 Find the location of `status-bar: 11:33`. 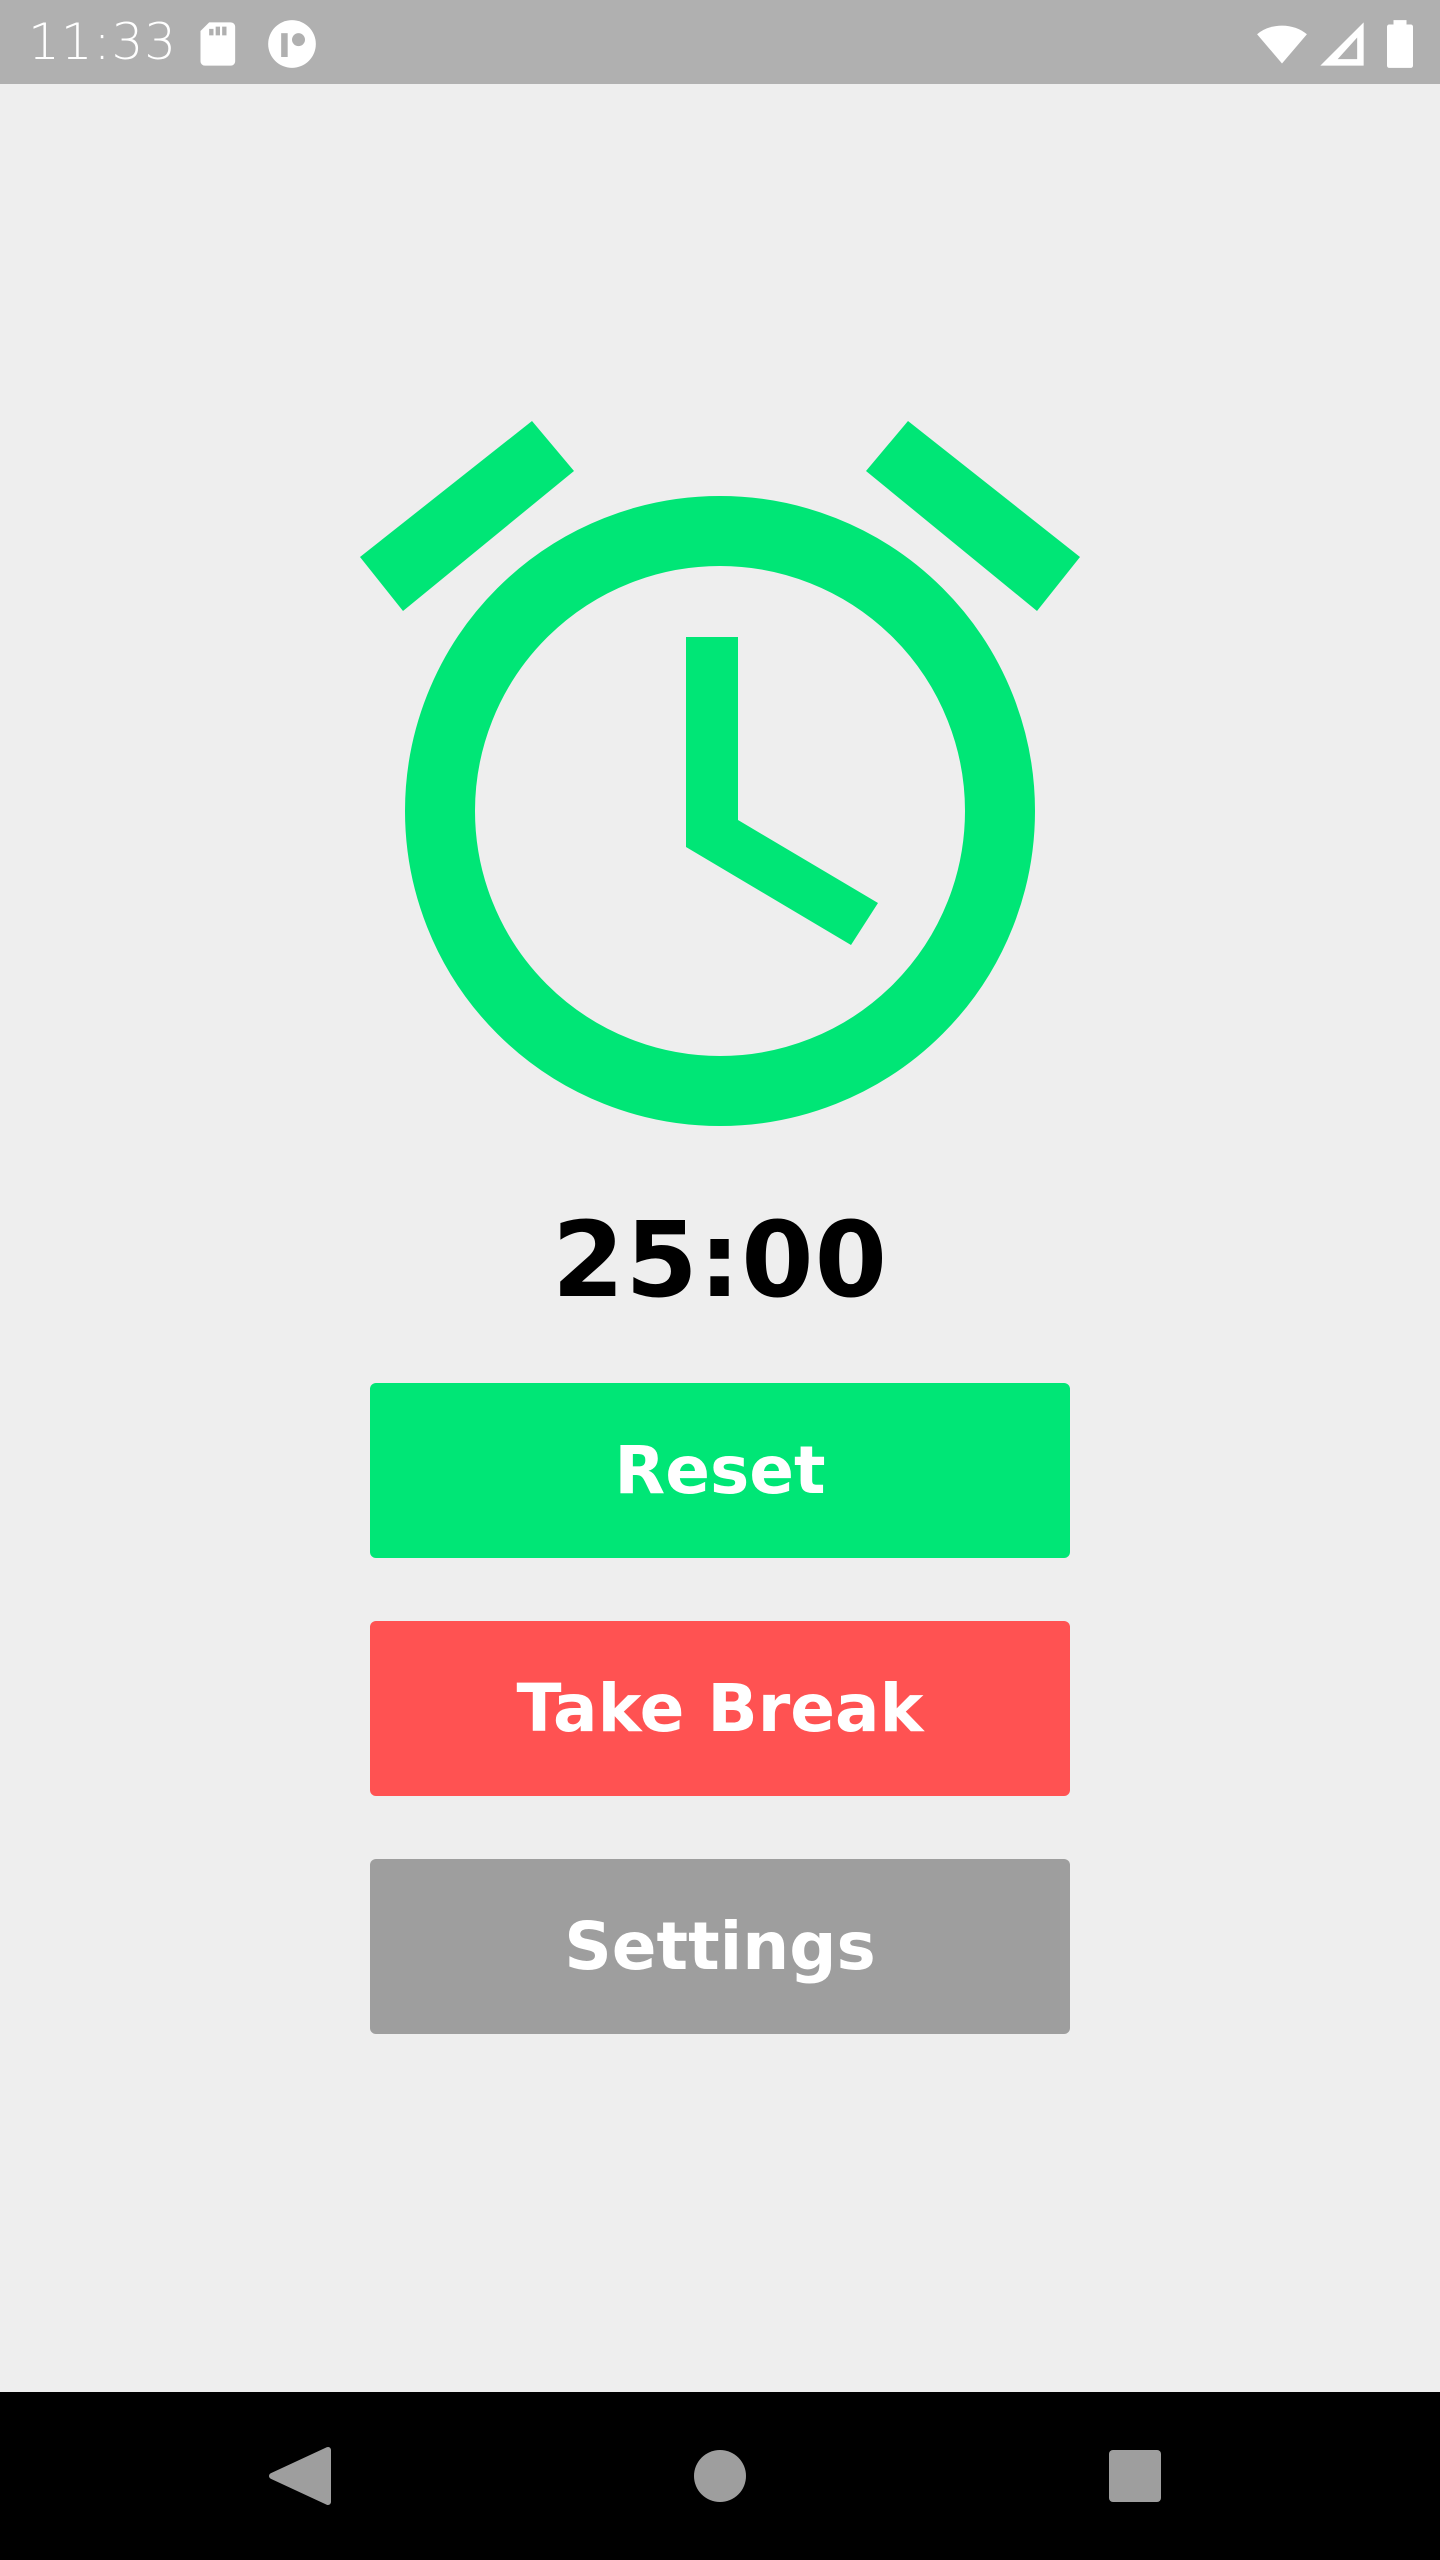

status-bar: 11:33 is located at coordinates (720, 42).